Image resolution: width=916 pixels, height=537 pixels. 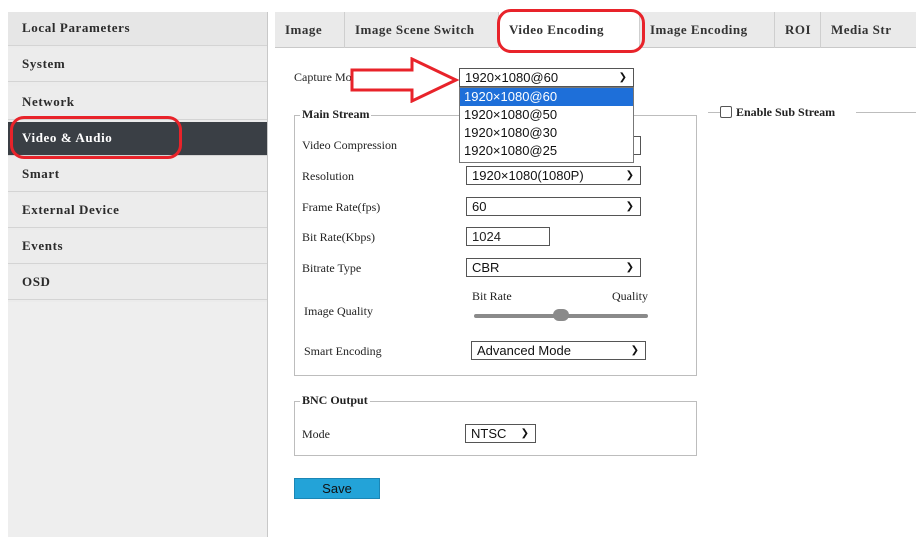 What do you see at coordinates (553, 267) in the screenshot?
I see `bitrate-type-select: CBR ❯` at bounding box center [553, 267].